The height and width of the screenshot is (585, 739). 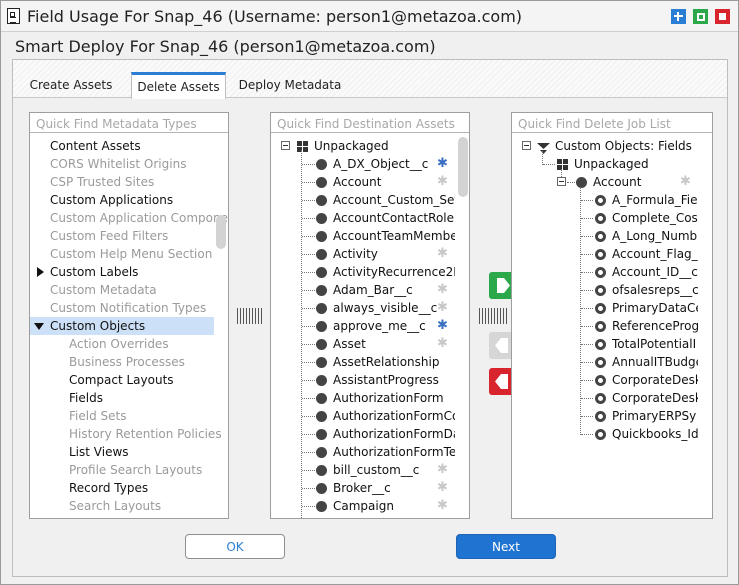 I want to click on list-item: Custom Applications, so click(x=122, y=200).